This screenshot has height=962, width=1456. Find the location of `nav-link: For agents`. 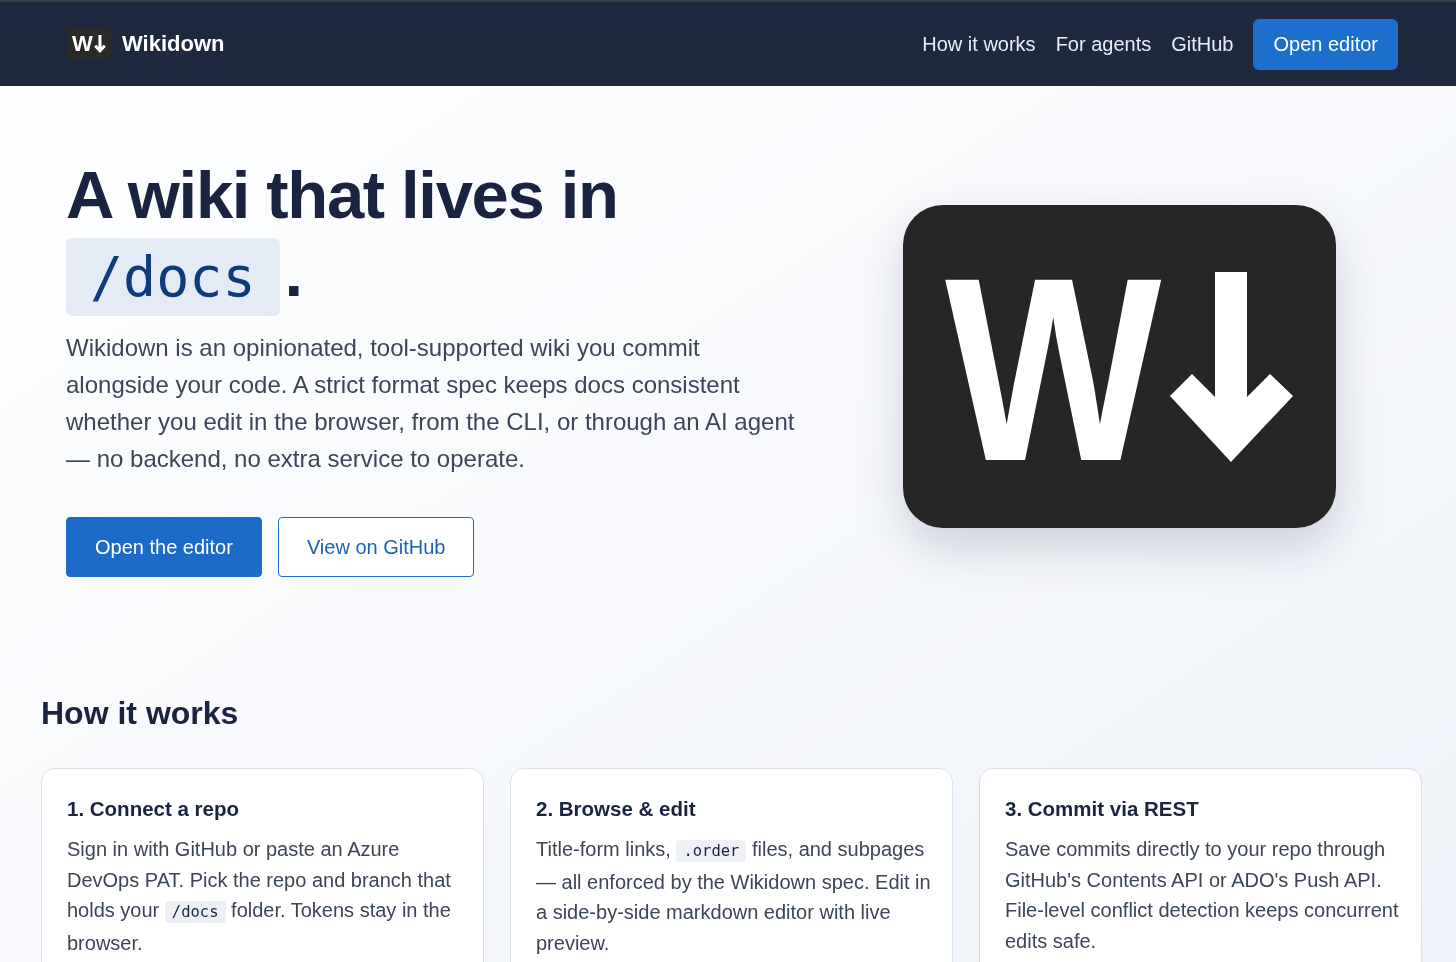

nav-link: For agents is located at coordinates (1103, 44).